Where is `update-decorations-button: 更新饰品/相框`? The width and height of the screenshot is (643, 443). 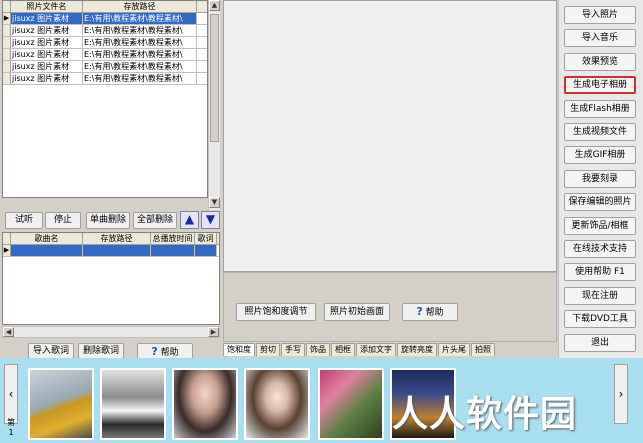
update-decorations-button: 更新饰品/相框 is located at coordinates (600, 225).